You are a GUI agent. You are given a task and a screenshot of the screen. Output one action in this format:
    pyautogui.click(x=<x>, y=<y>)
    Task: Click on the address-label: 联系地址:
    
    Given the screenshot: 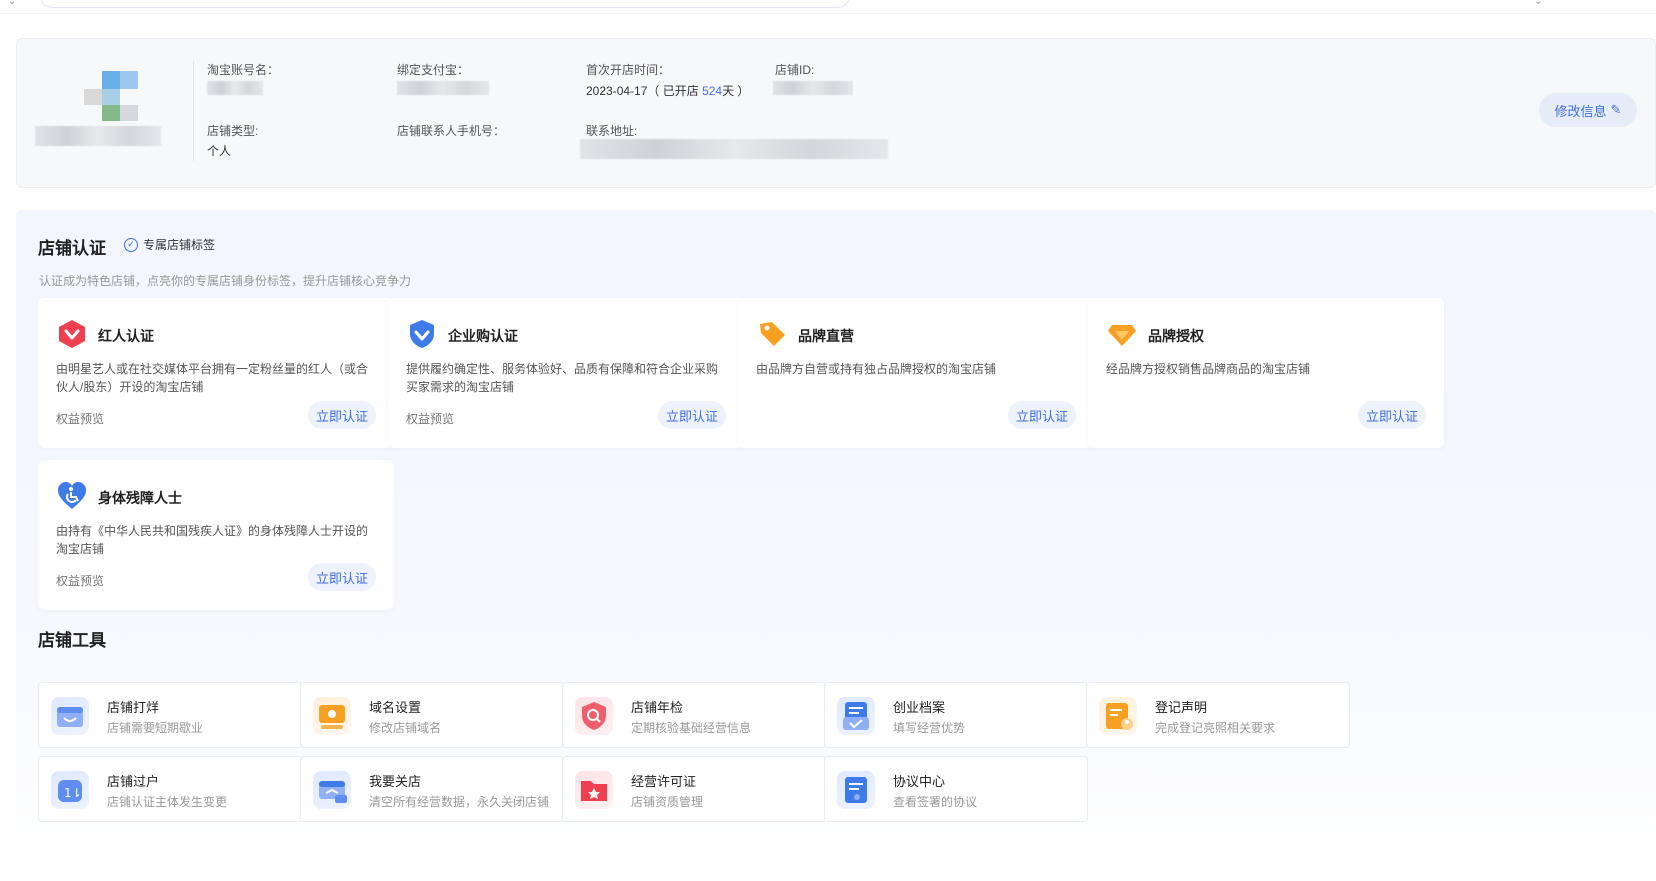 What is the action you would take?
    pyautogui.click(x=612, y=131)
    